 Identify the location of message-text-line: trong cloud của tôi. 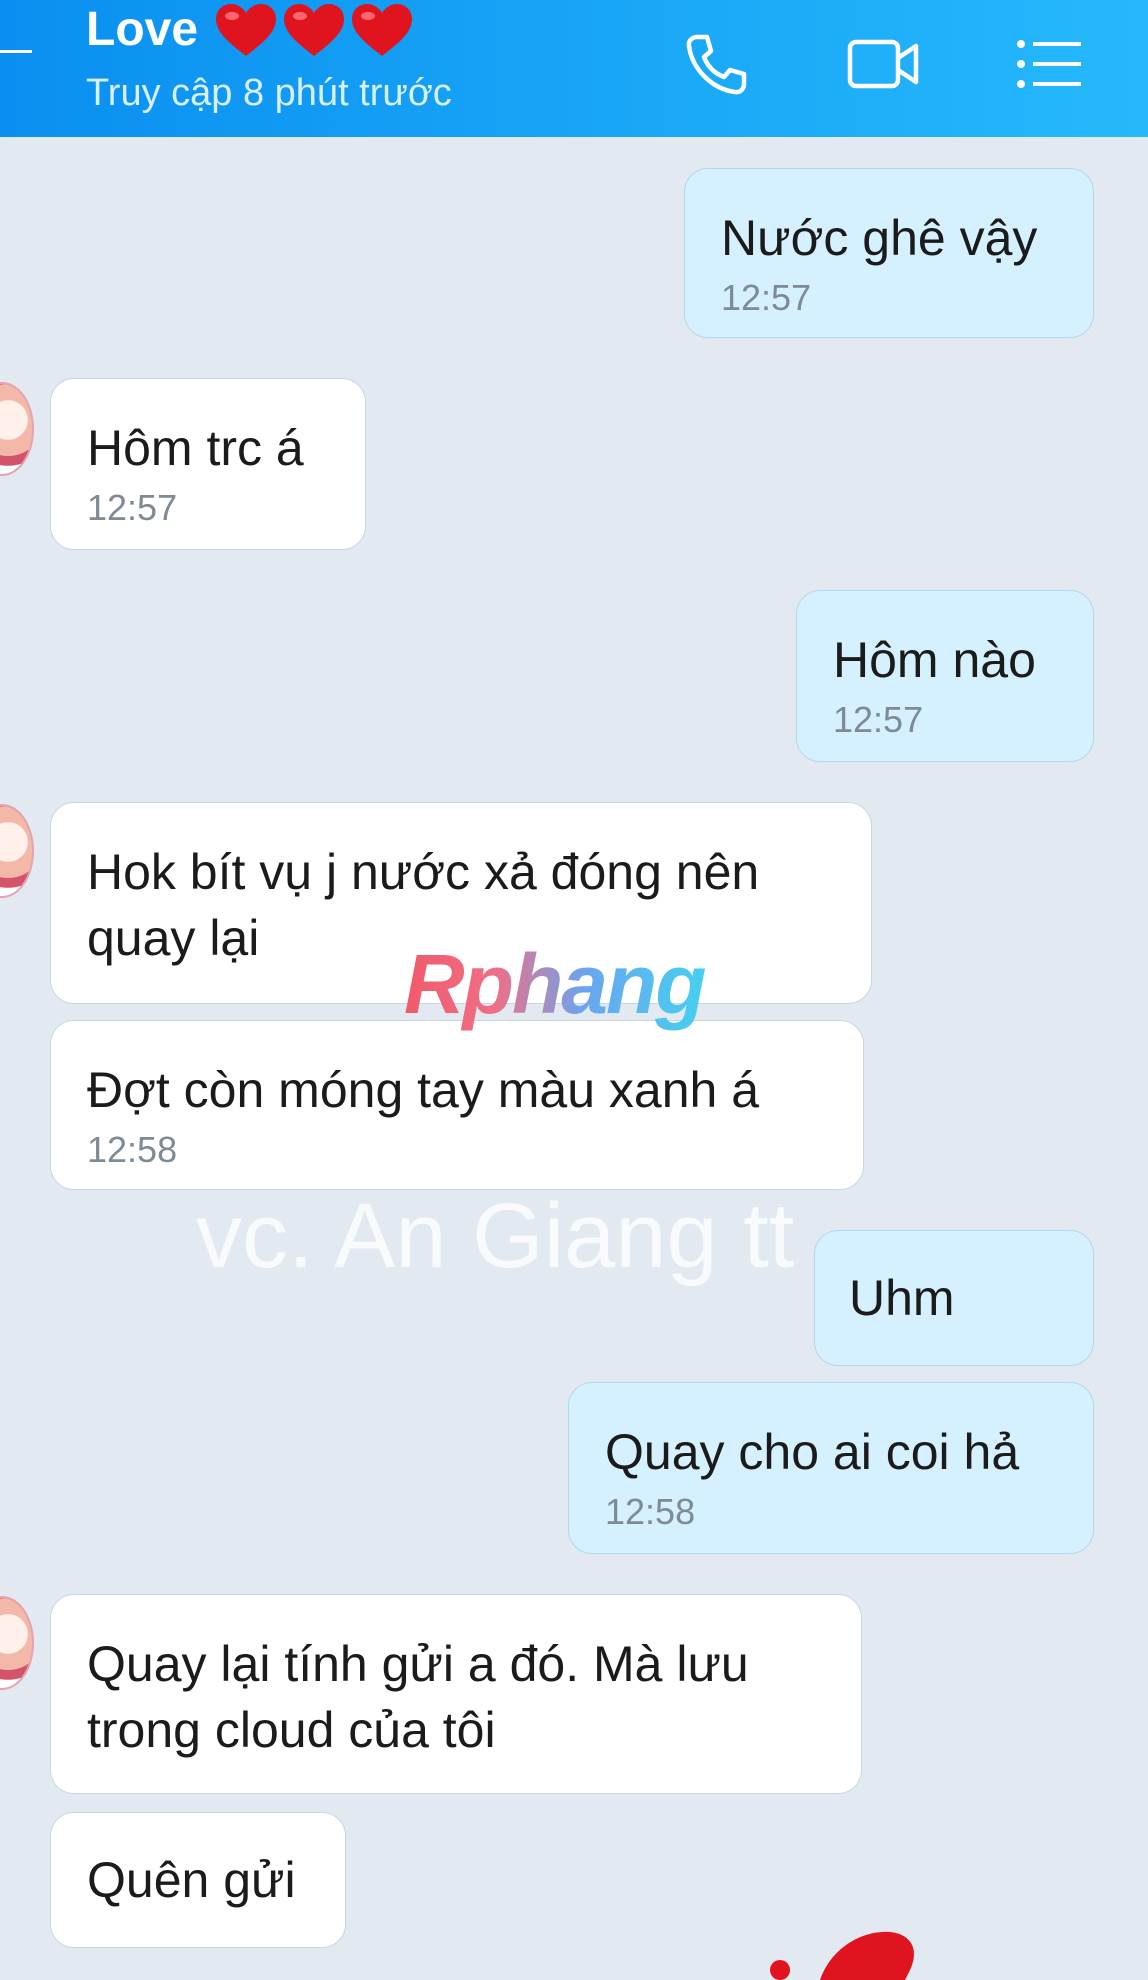
(291, 1730).